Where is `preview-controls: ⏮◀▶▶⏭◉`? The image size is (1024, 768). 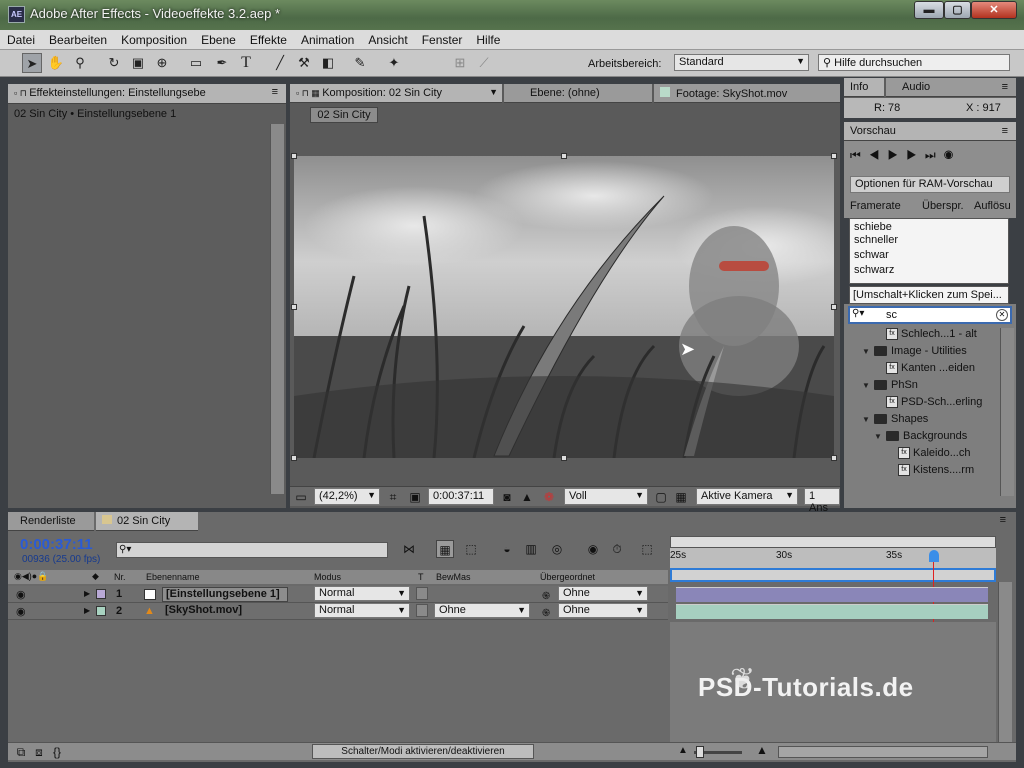 preview-controls: ⏮◀▶▶⏭◉ is located at coordinates (905, 155).